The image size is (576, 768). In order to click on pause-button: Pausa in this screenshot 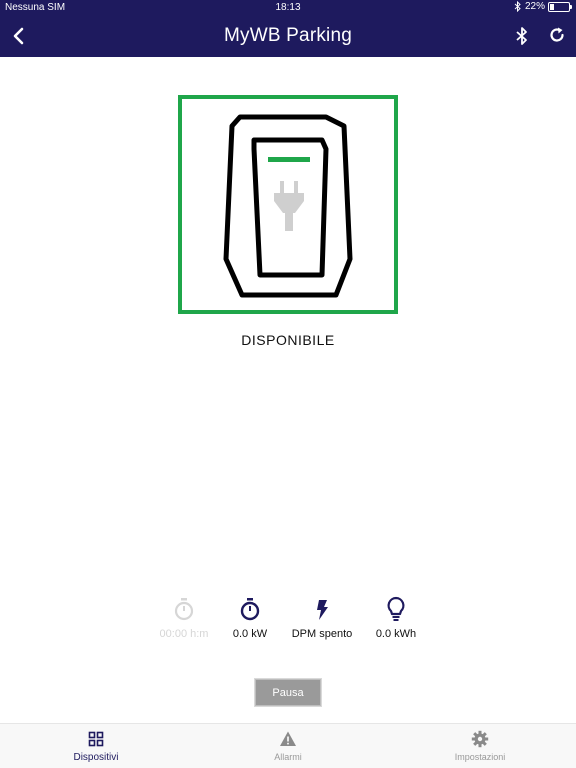, I will do `click(288, 692)`.